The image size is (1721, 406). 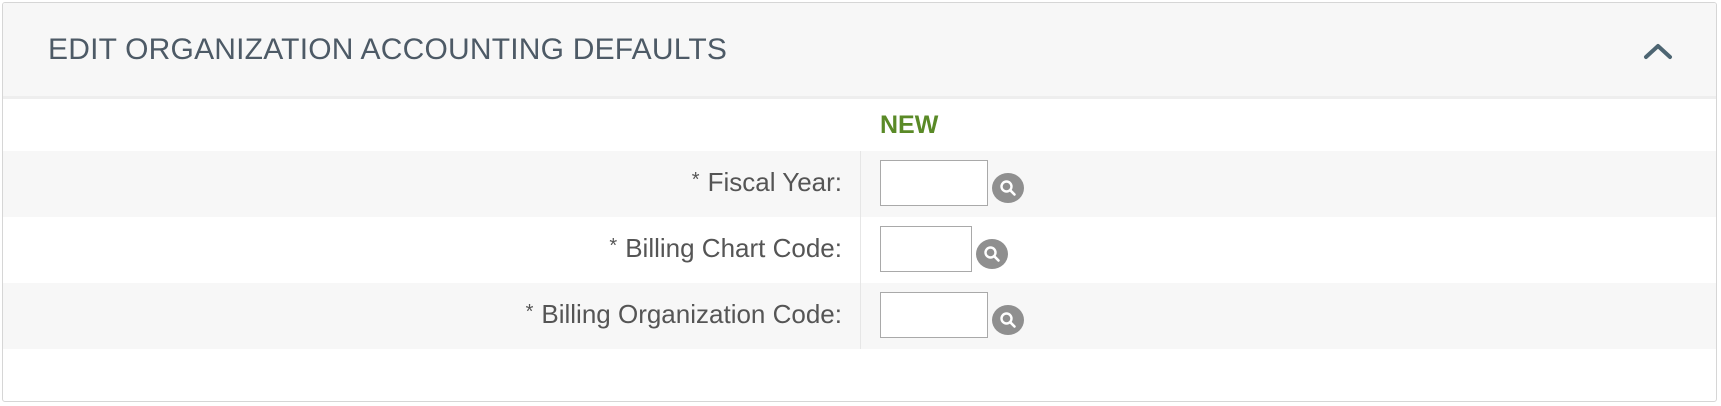 I want to click on label-cell: * Fiscal Year:, so click(x=432, y=184).